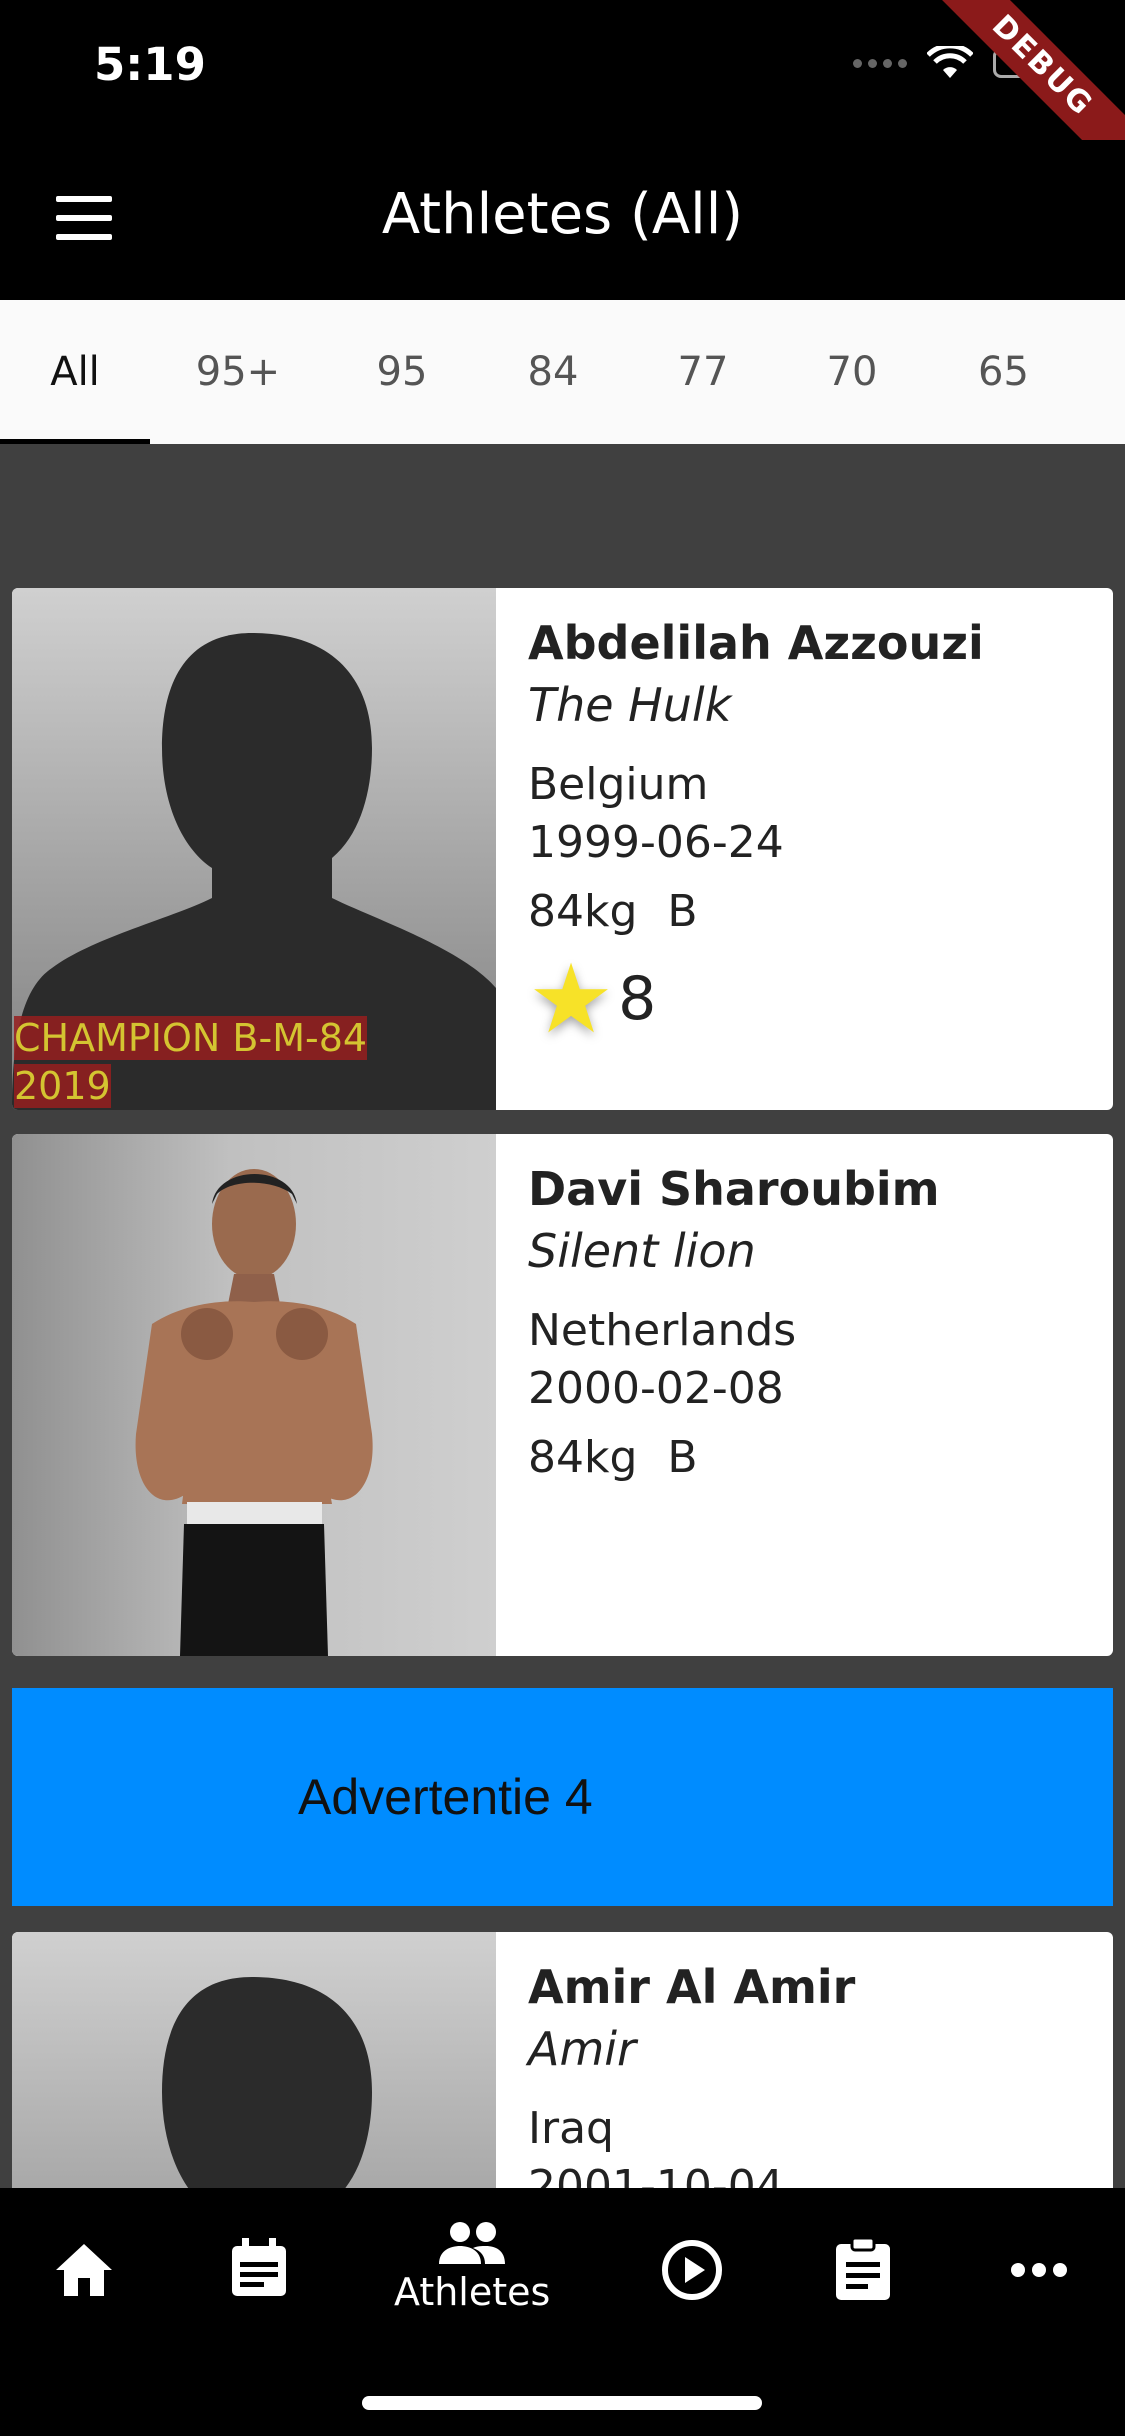 This screenshot has height=2436, width=1125. I want to click on app-bar: Athletes (All), so click(562, 220).